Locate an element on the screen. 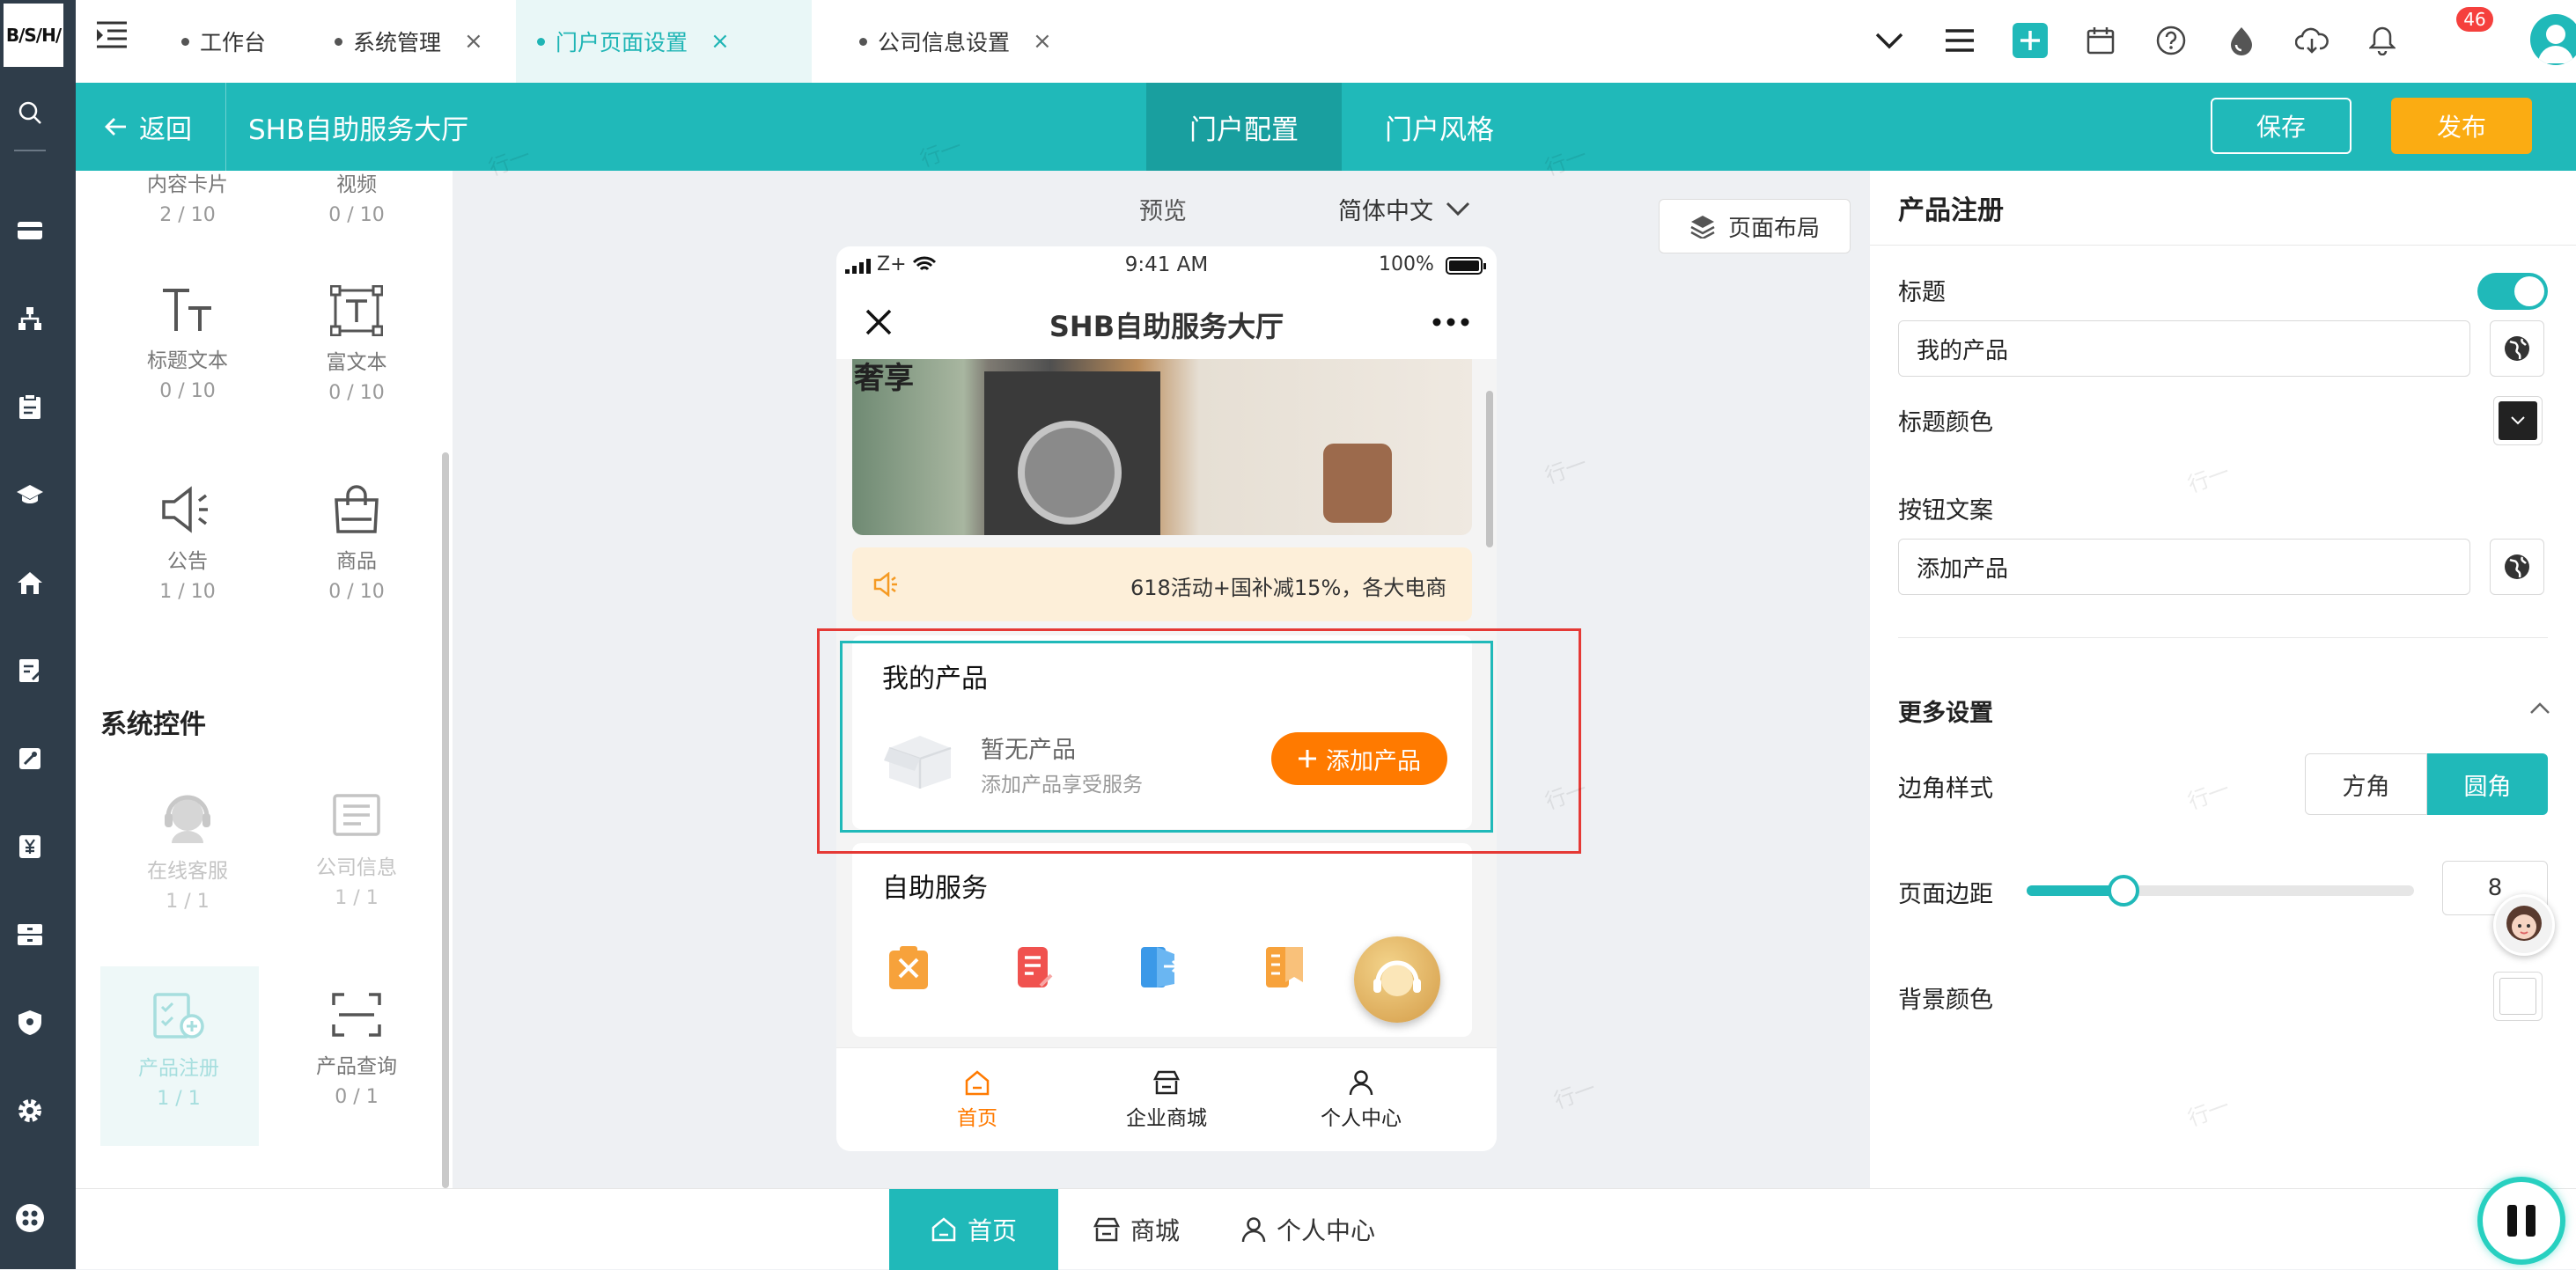 Image resolution: width=2576 pixels, height=1270 pixels. online-service-float-button is located at coordinates (1397, 979).